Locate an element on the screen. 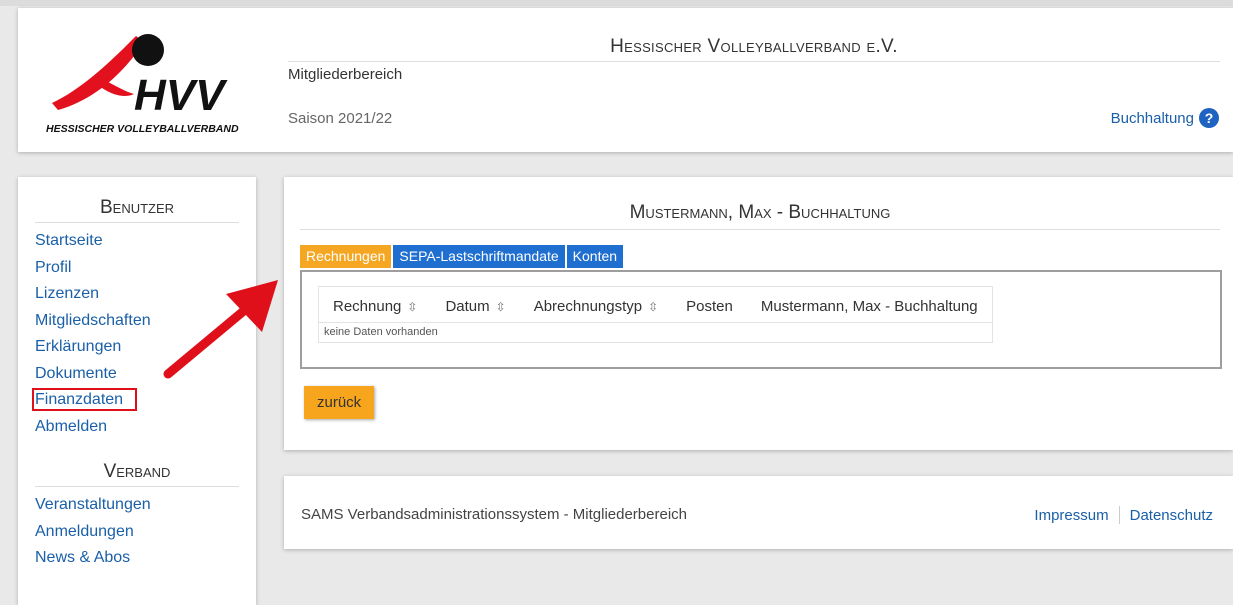  sidebar-item-dokumente: Dokumente is located at coordinates (93, 374).